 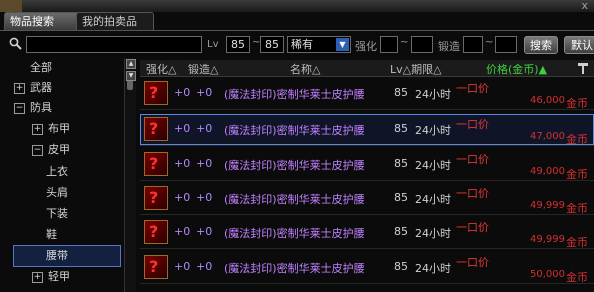 I want to click on lv-time-column-header: Lv△期限△, so click(x=416, y=69).